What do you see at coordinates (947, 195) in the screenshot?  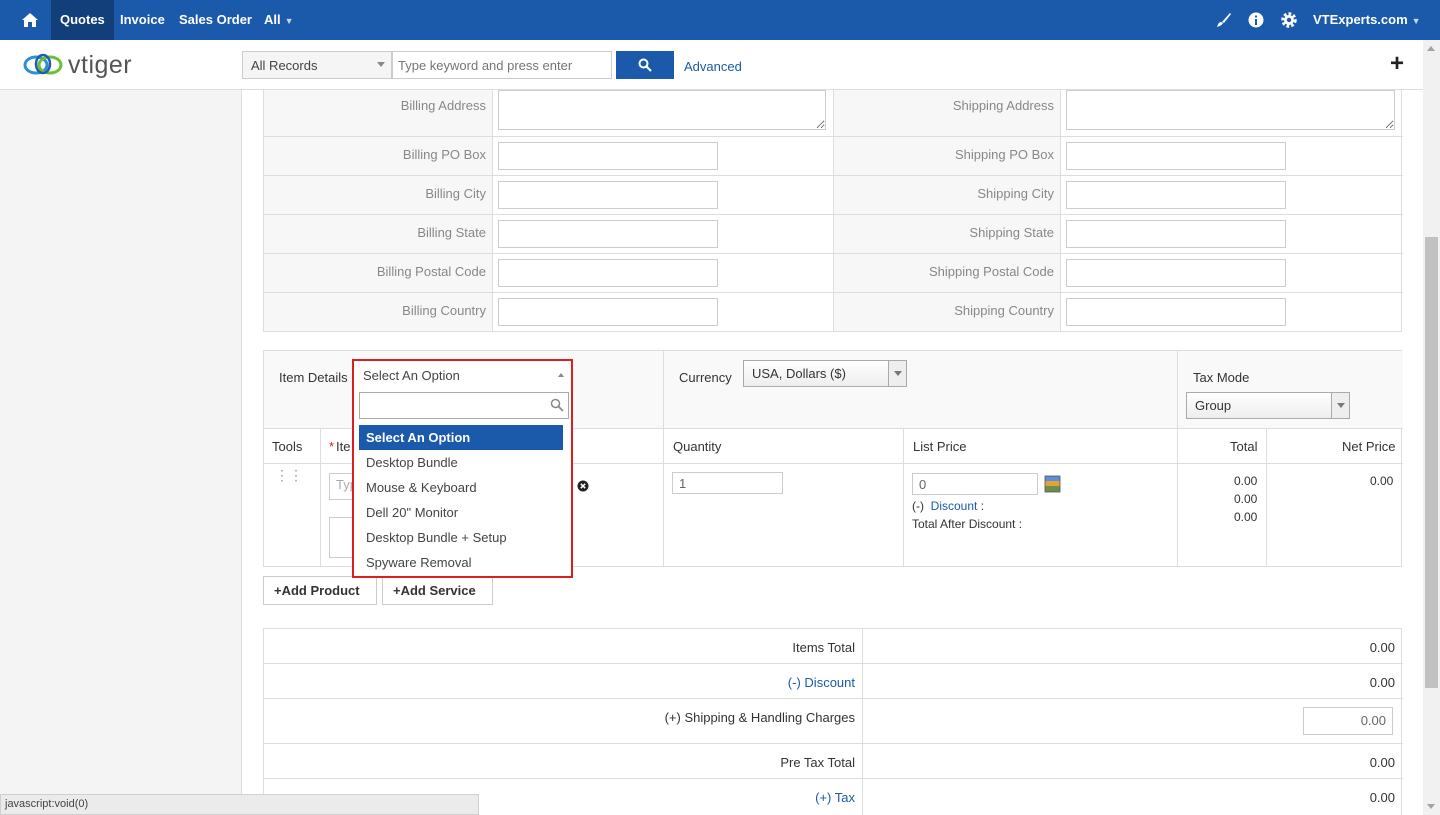 I see `shipping-city-label: Shipping City` at bounding box center [947, 195].